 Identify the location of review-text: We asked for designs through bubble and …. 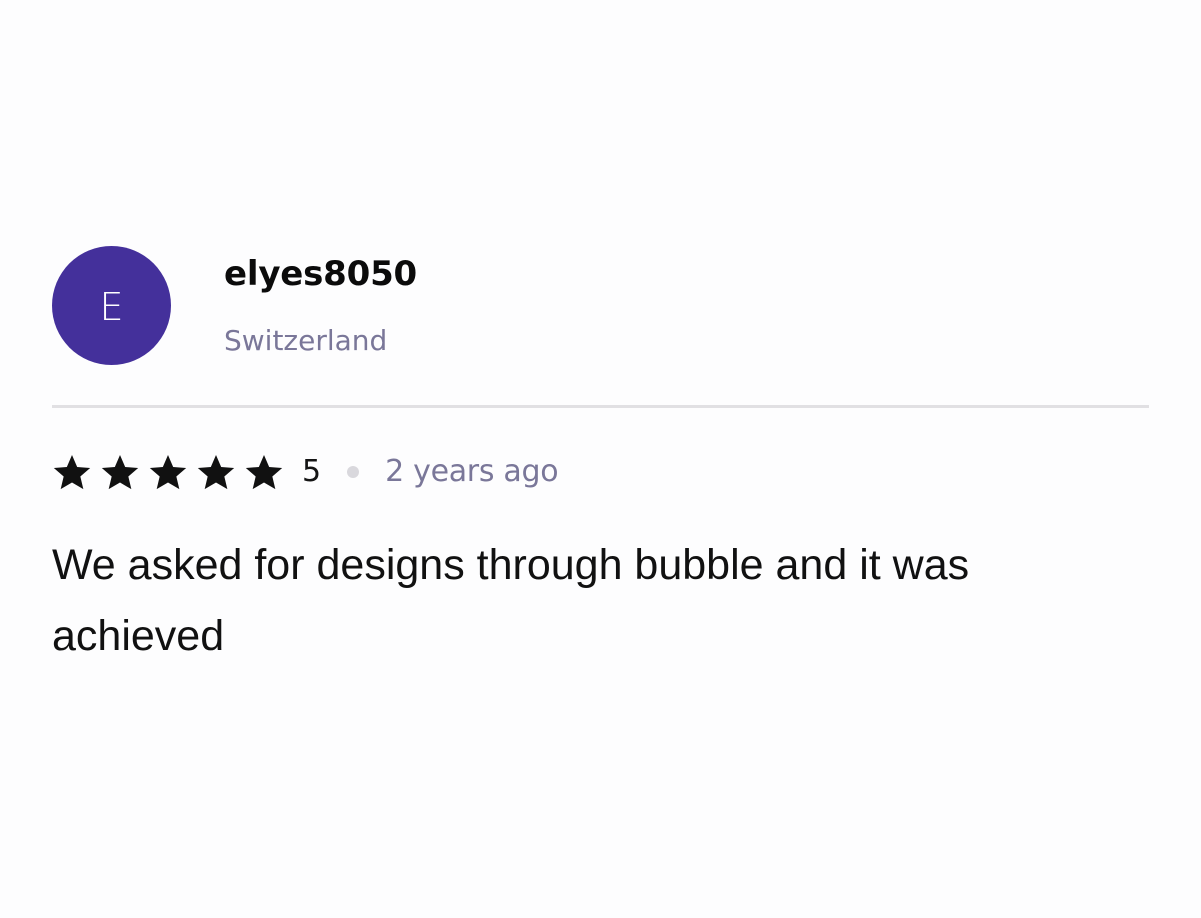
(511, 600).